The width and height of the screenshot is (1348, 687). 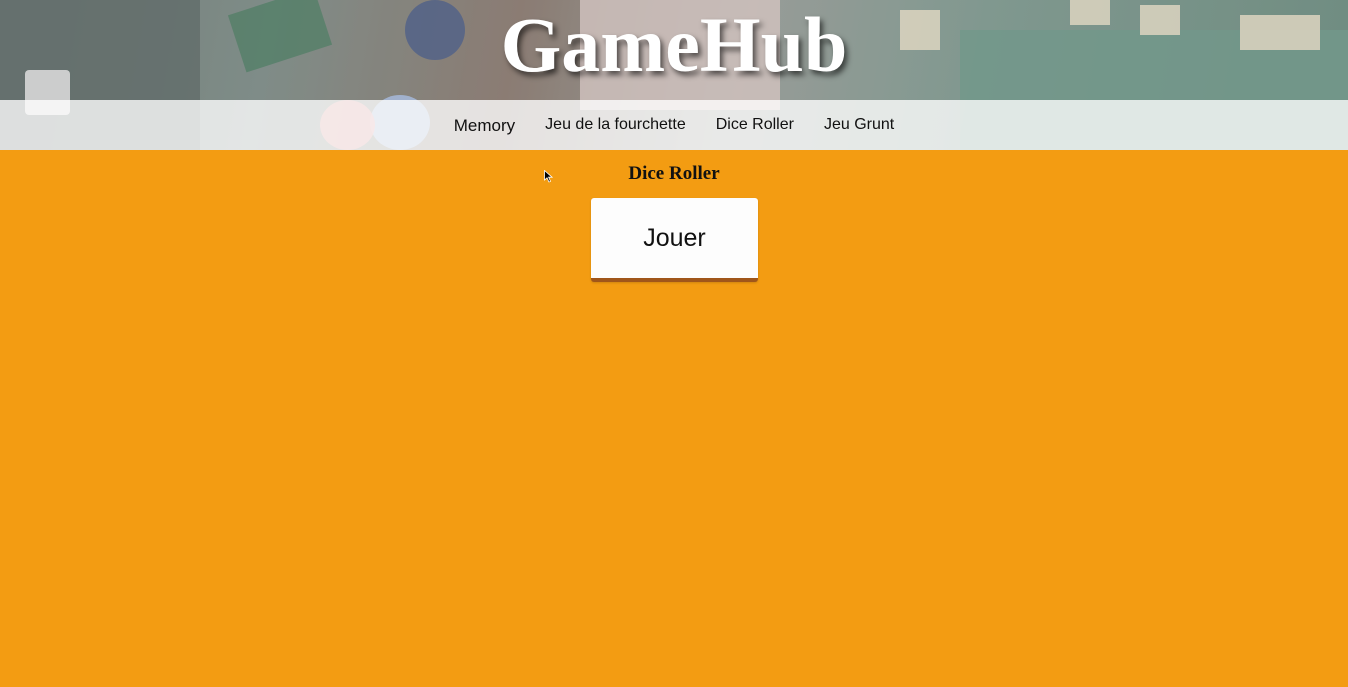 What do you see at coordinates (548, 176) in the screenshot?
I see `mouse-cursor-icon` at bounding box center [548, 176].